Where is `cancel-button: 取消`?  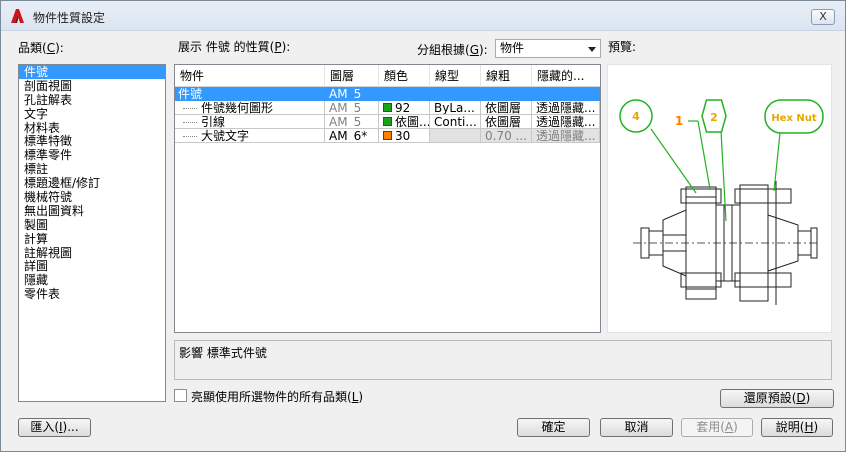
cancel-button: 取消 is located at coordinates (636, 427).